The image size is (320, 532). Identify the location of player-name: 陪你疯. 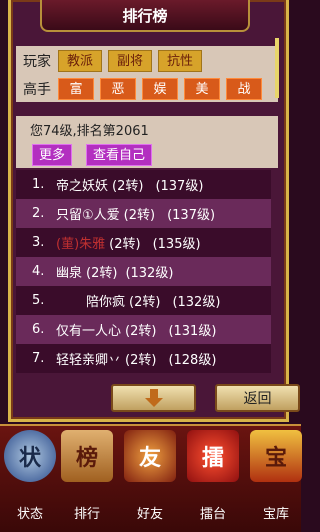
(106, 302).